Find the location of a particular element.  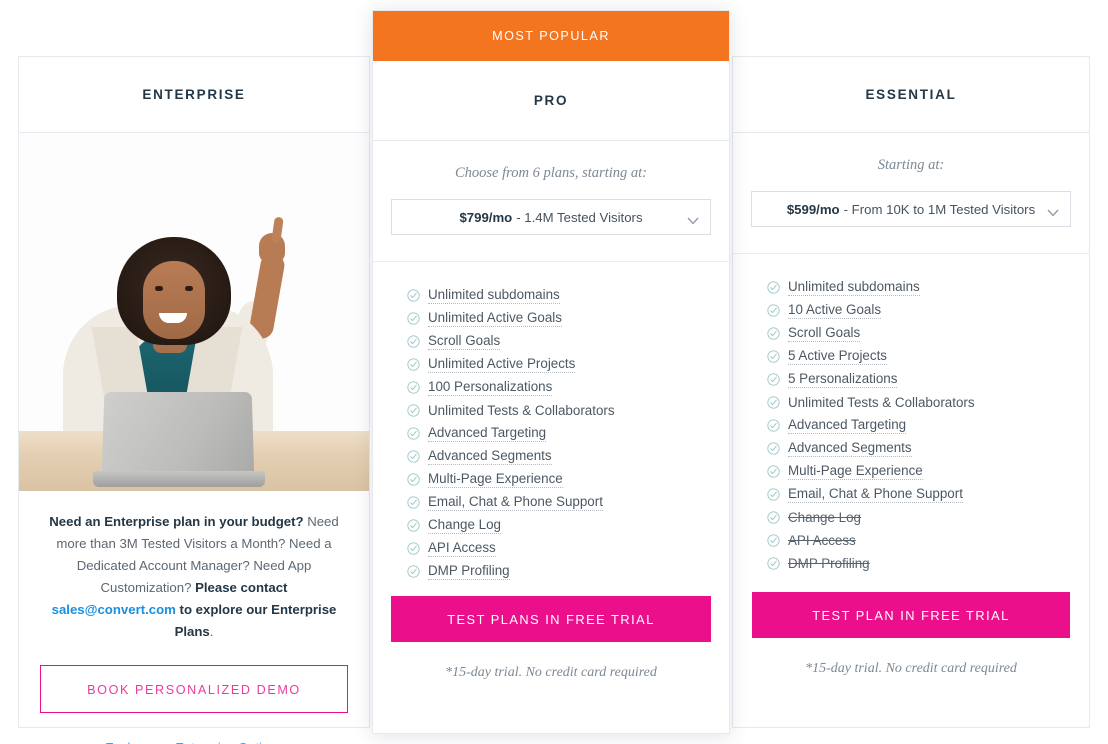

price-lead-essential: Starting at: is located at coordinates (911, 165).